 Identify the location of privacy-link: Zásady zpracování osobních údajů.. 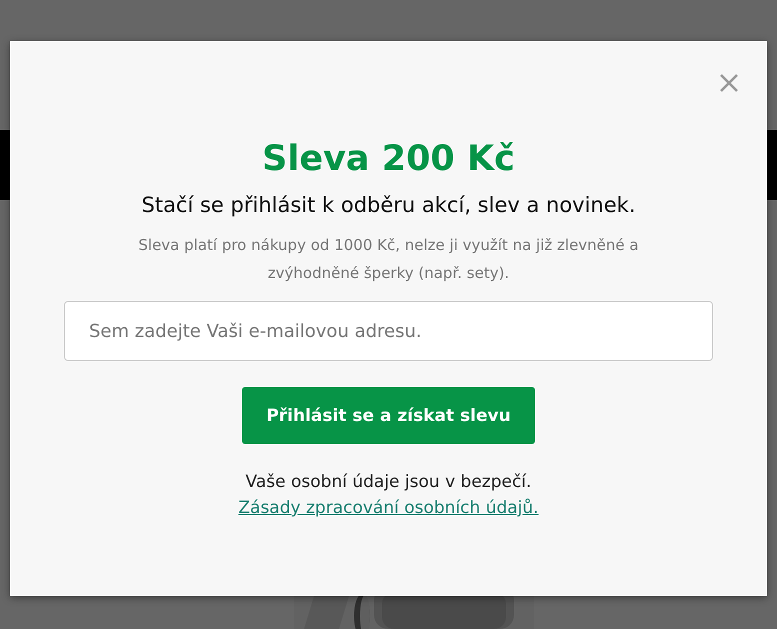
(388, 508).